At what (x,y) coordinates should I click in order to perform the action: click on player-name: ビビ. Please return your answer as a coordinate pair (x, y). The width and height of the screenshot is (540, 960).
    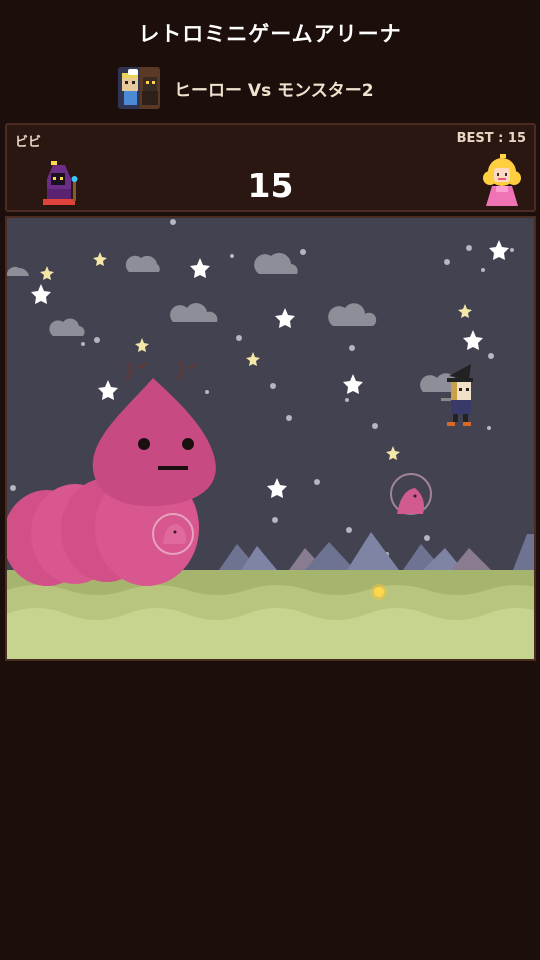
    Looking at the image, I should click on (28, 142).